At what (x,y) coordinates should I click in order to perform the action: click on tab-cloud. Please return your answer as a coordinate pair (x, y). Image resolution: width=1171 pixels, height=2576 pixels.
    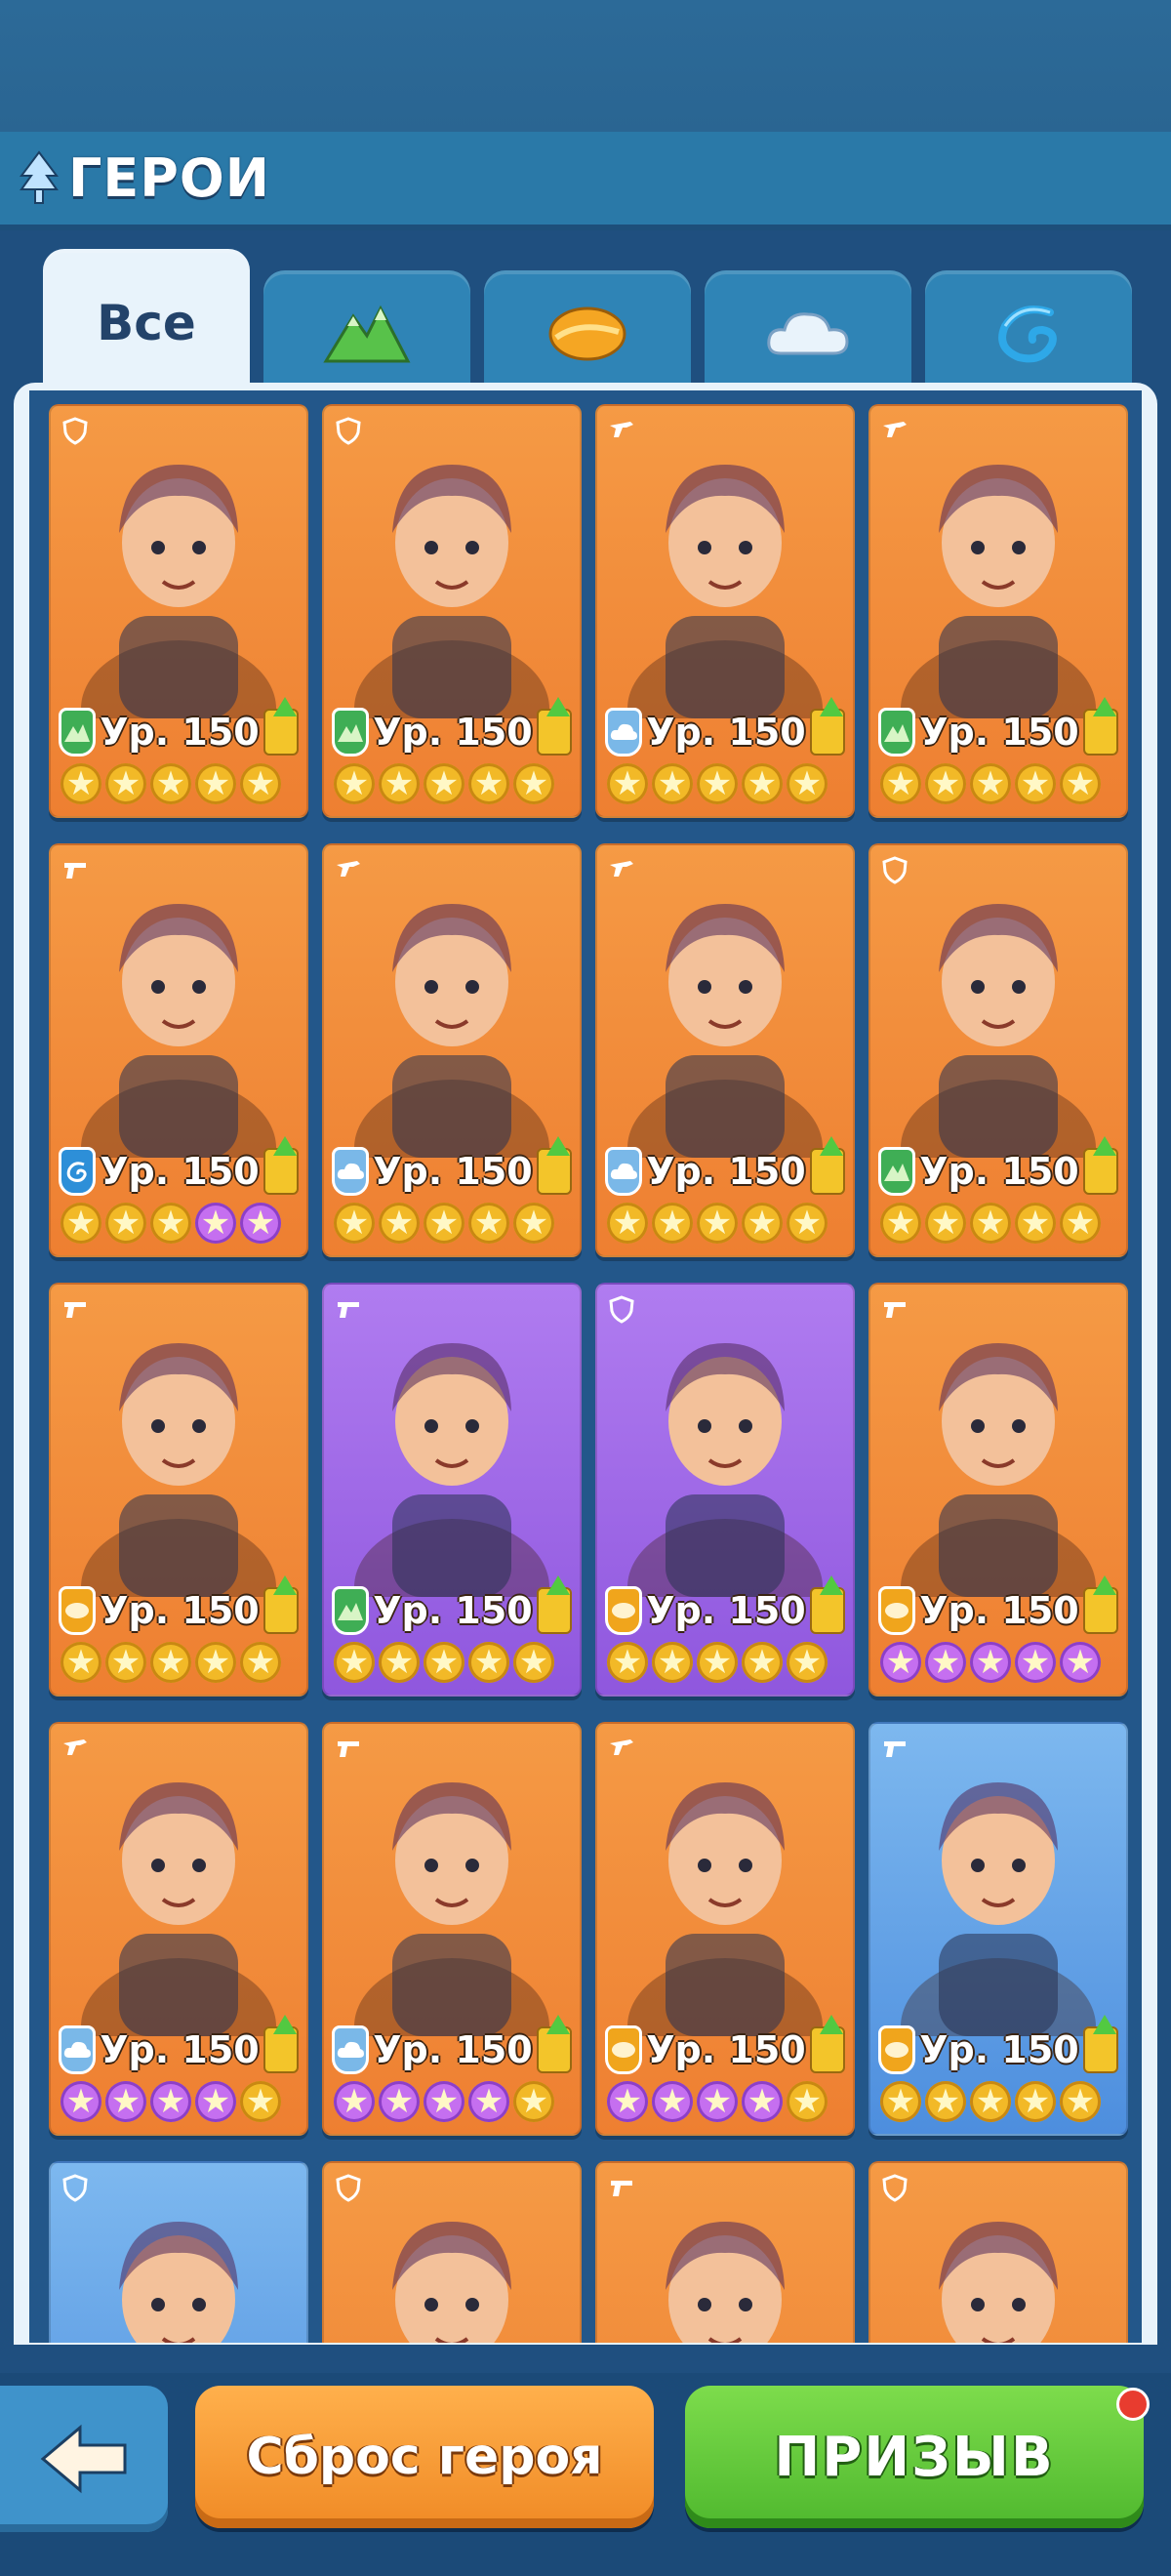
    Looking at the image, I should click on (808, 333).